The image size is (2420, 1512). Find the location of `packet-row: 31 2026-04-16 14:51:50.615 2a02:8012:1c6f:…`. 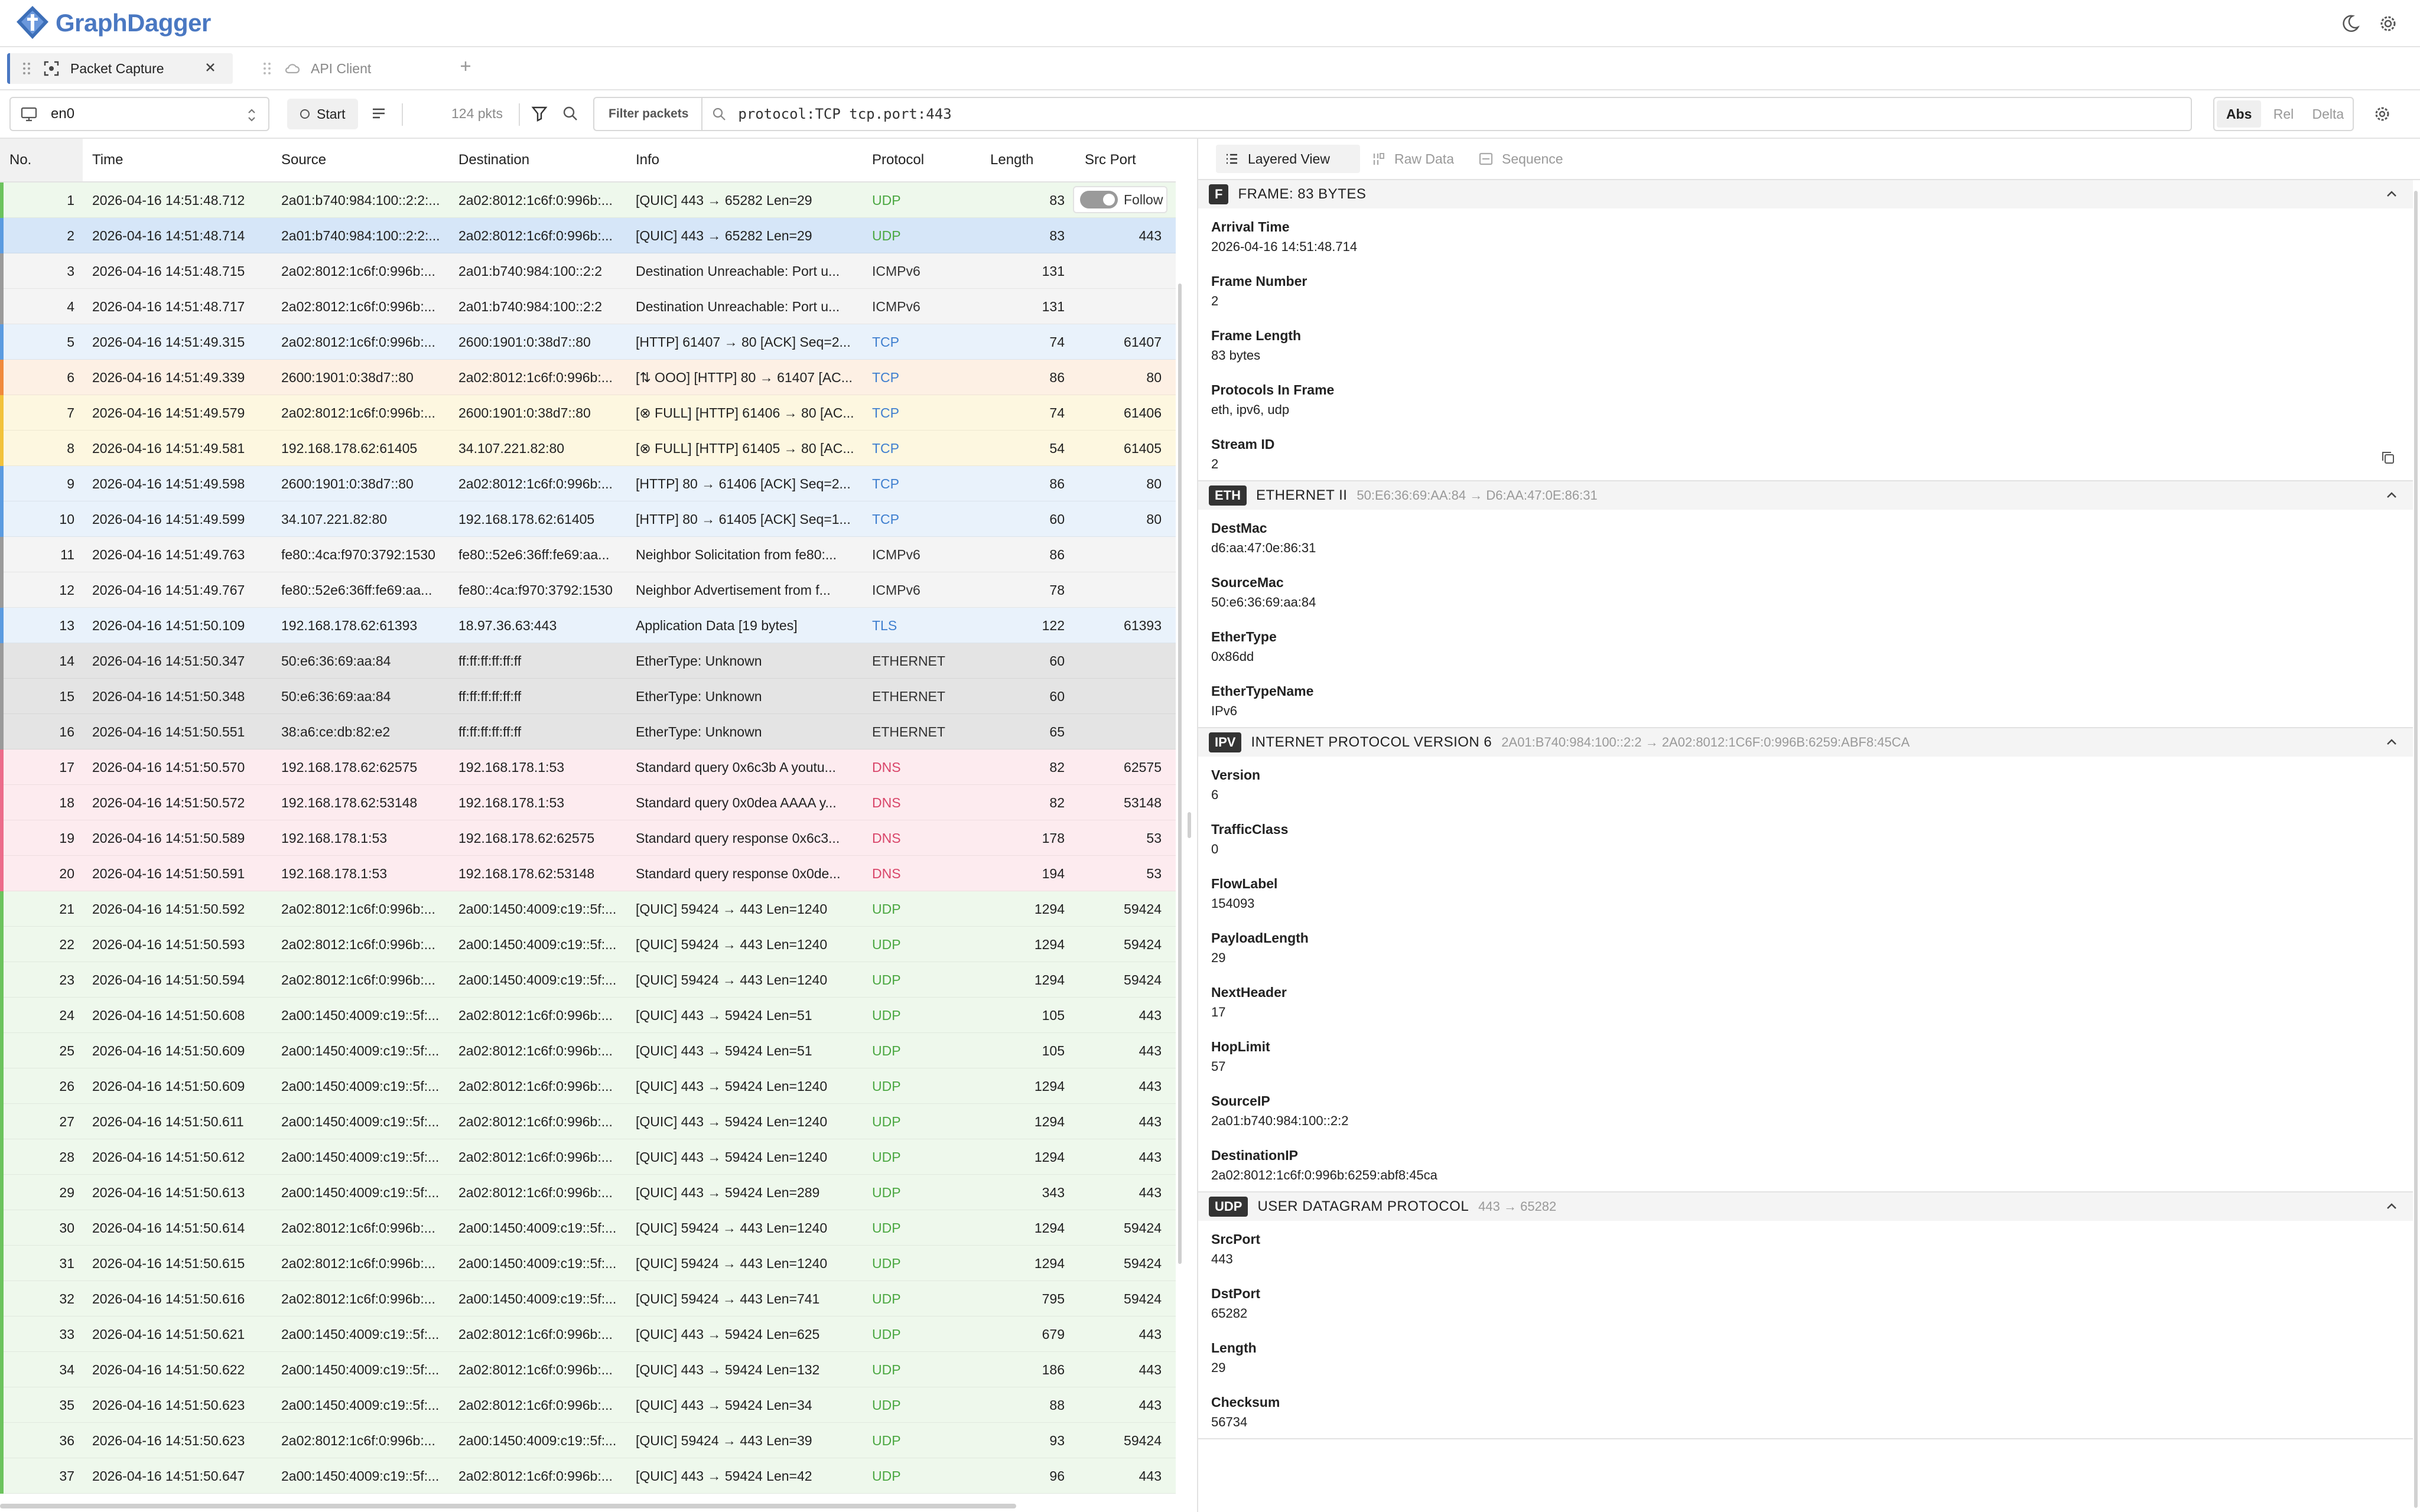

packet-row: 31 2026-04-16 14:51:50.615 2a02:8012:1c6f:… is located at coordinates (588, 1263).